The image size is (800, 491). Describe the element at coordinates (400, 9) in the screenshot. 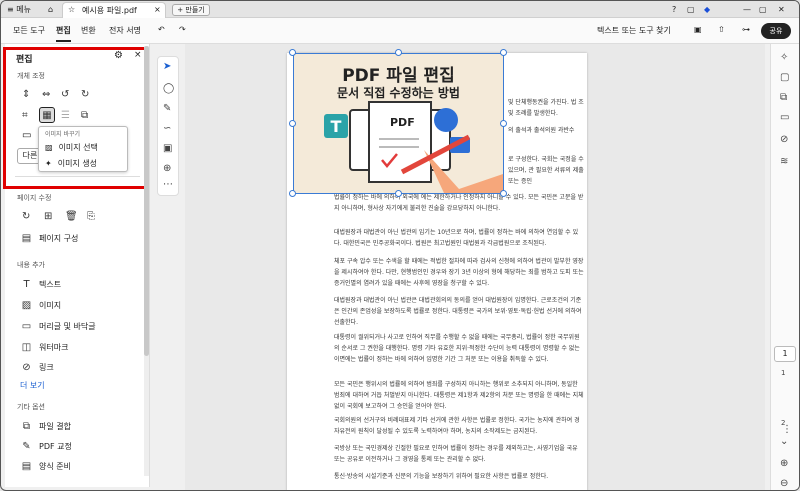

I see `title-bar: ≡ 메뉴 ⌂ ☆ 예시용 파일.pdf × + 만들기 ? ▢ ◆ — ▢ ✕` at that location.